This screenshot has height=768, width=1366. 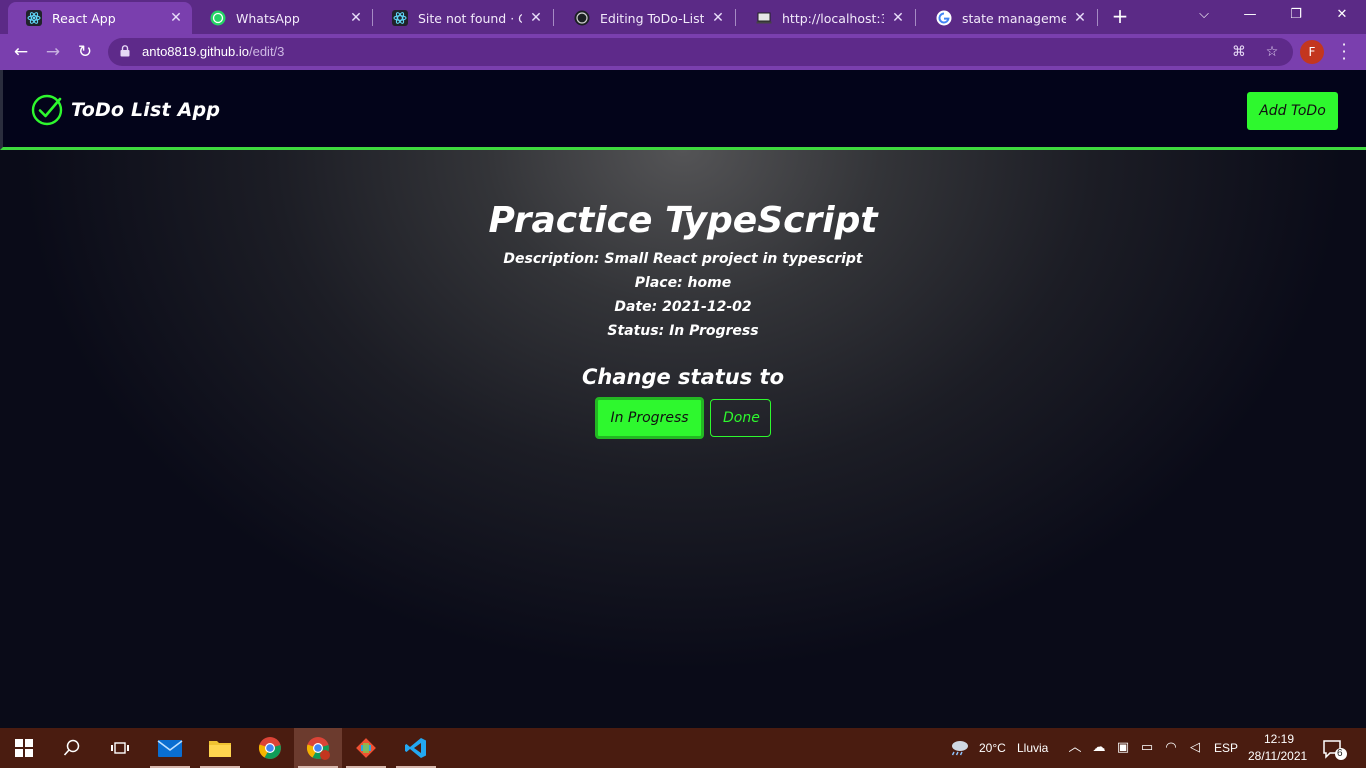 I want to click on url-path: /edit/3, so click(x=266, y=51).